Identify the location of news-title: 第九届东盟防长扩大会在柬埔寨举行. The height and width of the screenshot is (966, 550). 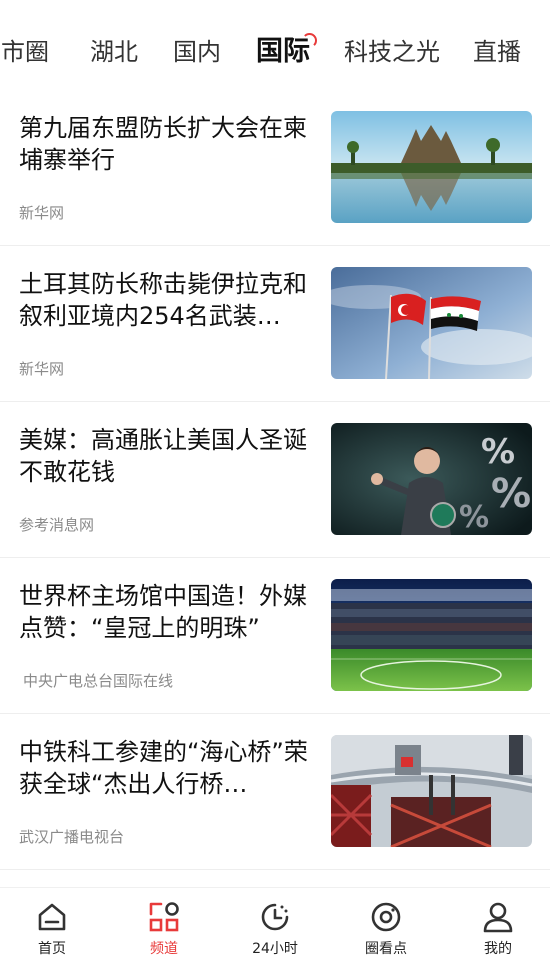
(163, 144).